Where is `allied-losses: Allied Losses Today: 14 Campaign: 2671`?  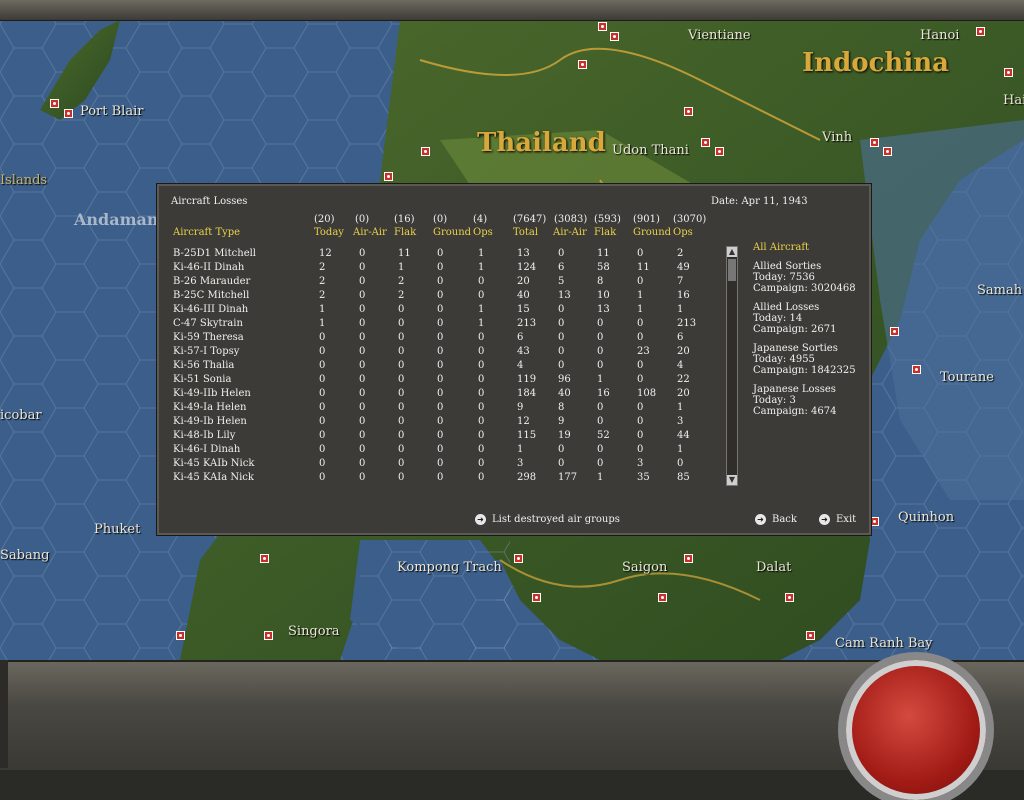 allied-losses: Allied Losses Today: 14 Campaign: 2671 is located at coordinates (808, 318).